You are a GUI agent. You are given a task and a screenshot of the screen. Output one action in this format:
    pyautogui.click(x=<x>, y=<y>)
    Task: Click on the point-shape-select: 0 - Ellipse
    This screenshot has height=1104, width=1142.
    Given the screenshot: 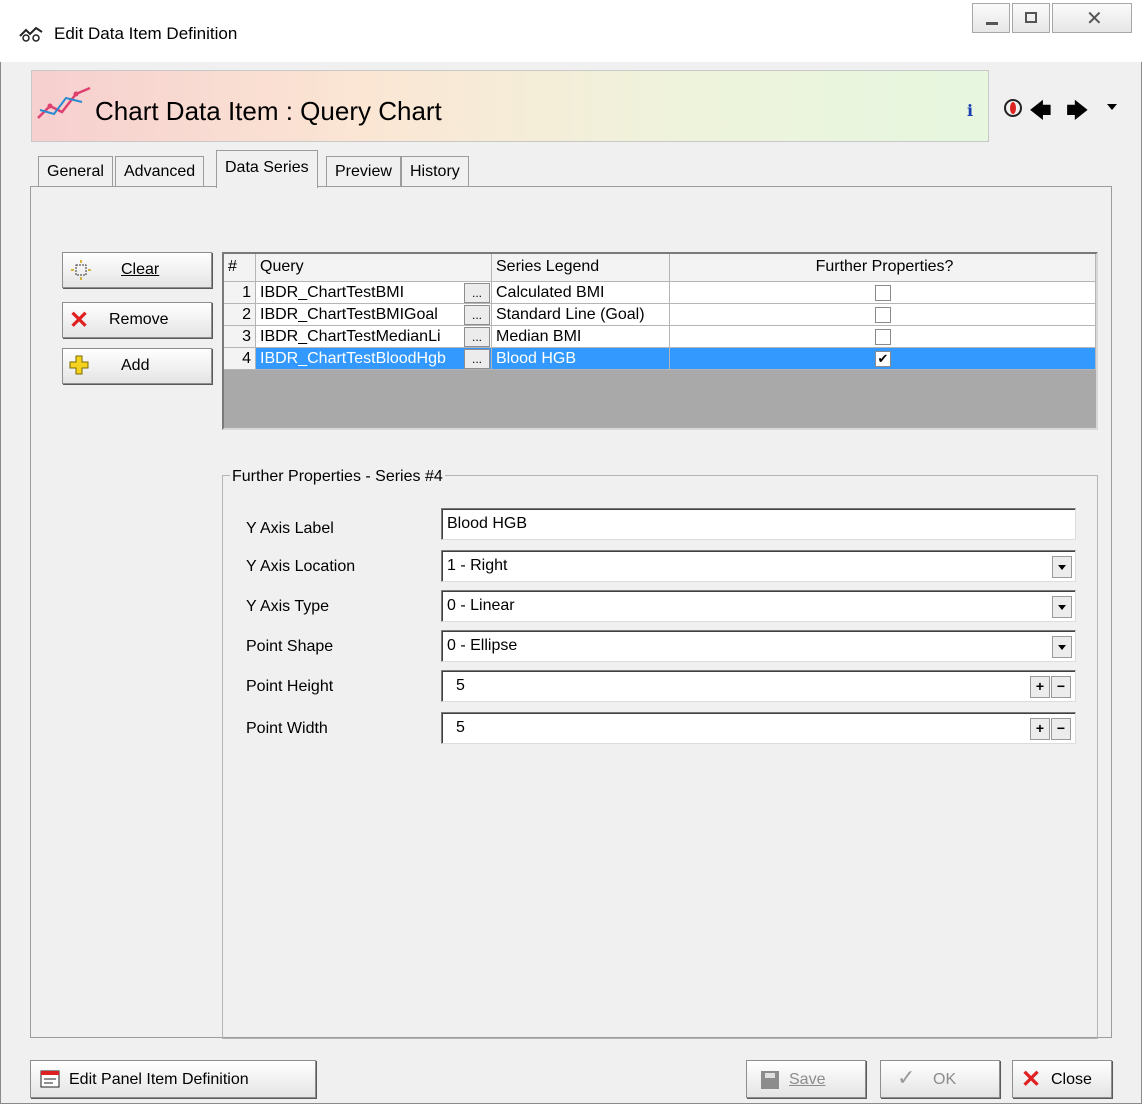 What is the action you would take?
    pyautogui.click(x=758, y=646)
    